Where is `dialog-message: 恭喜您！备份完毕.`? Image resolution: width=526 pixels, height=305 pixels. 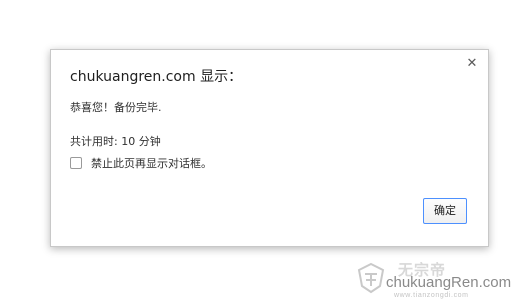
dialog-message: 恭喜您！备份完毕. is located at coordinates (116, 107).